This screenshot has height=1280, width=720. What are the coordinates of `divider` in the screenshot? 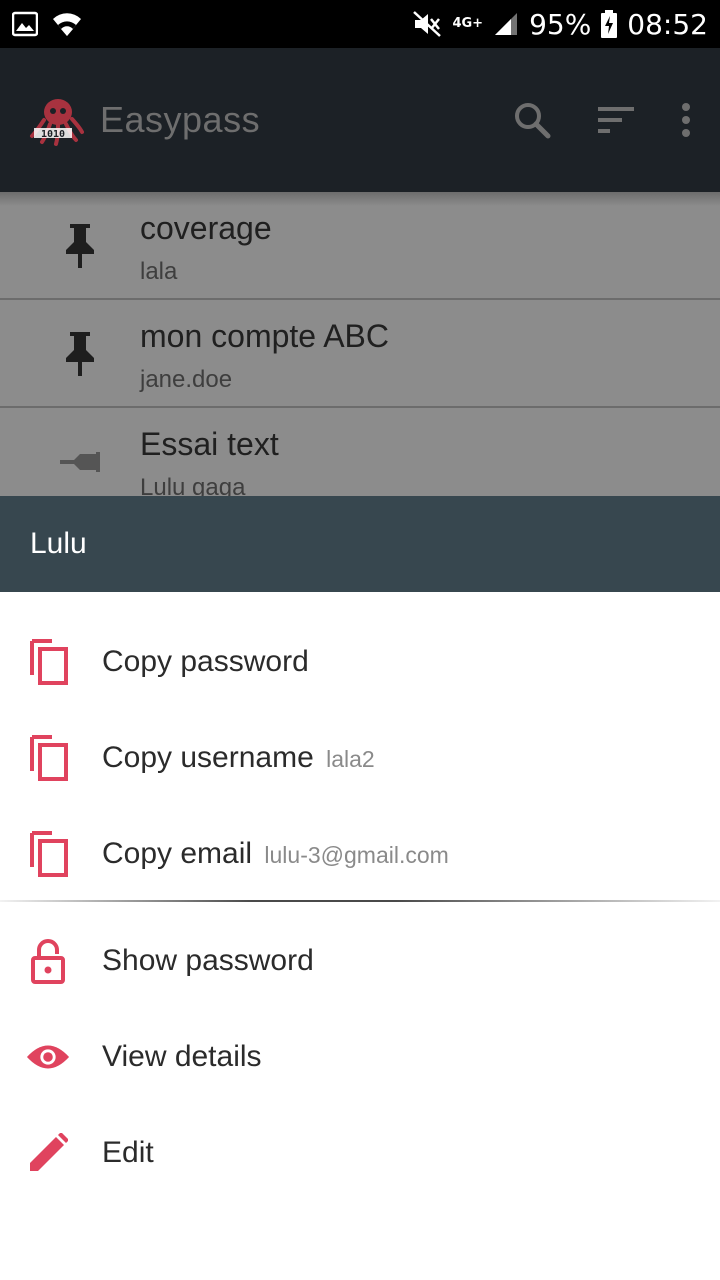 It's located at (360, 901).